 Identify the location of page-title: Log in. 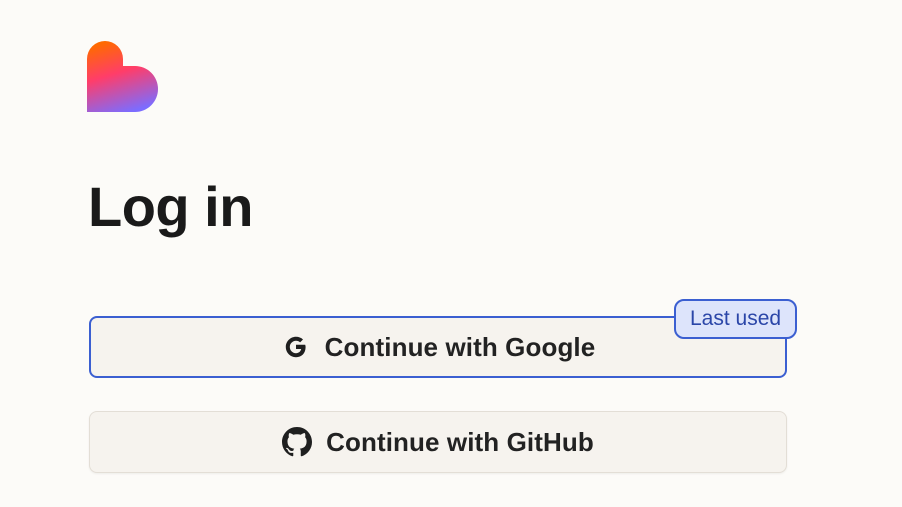
(170, 206).